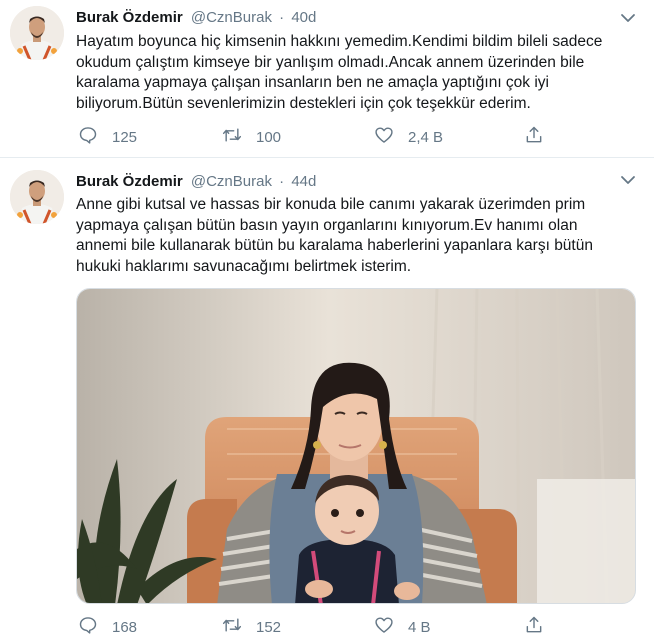 This screenshot has height=642, width=654. Describe the element at coordinates (303, 17) in the screenshot. I see `tweet-time: 40d` at that location.